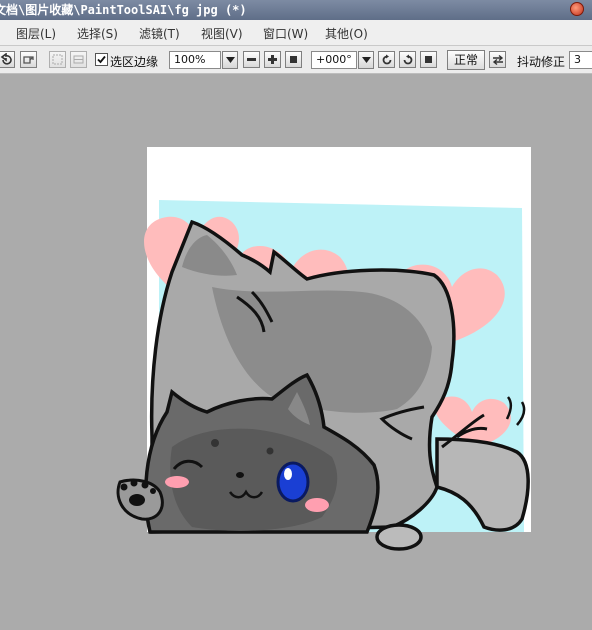 The height and width of the screenshot is (630, 592). I want to click on window-title: 文档\图片收藏\PaintToolSAI\fg jpg (*), so click(123, 10).